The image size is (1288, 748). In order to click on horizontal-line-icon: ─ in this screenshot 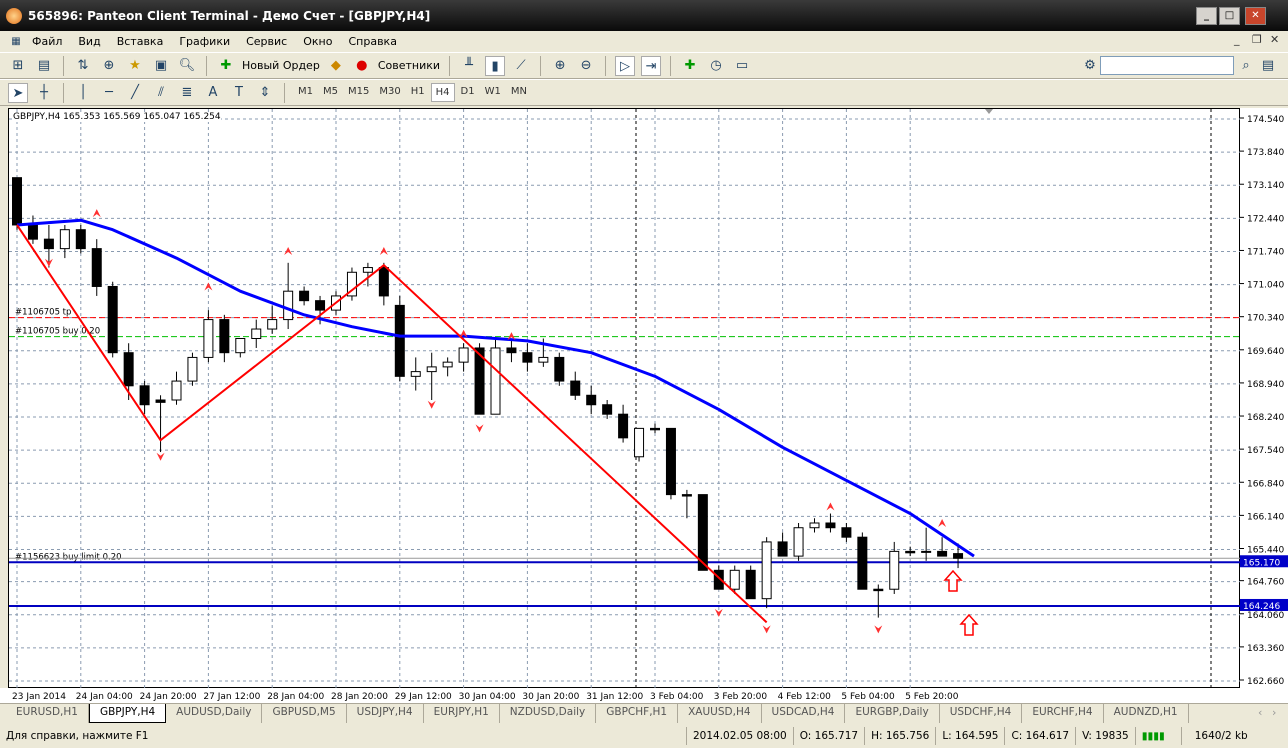, I will do `click(109, 93)`.